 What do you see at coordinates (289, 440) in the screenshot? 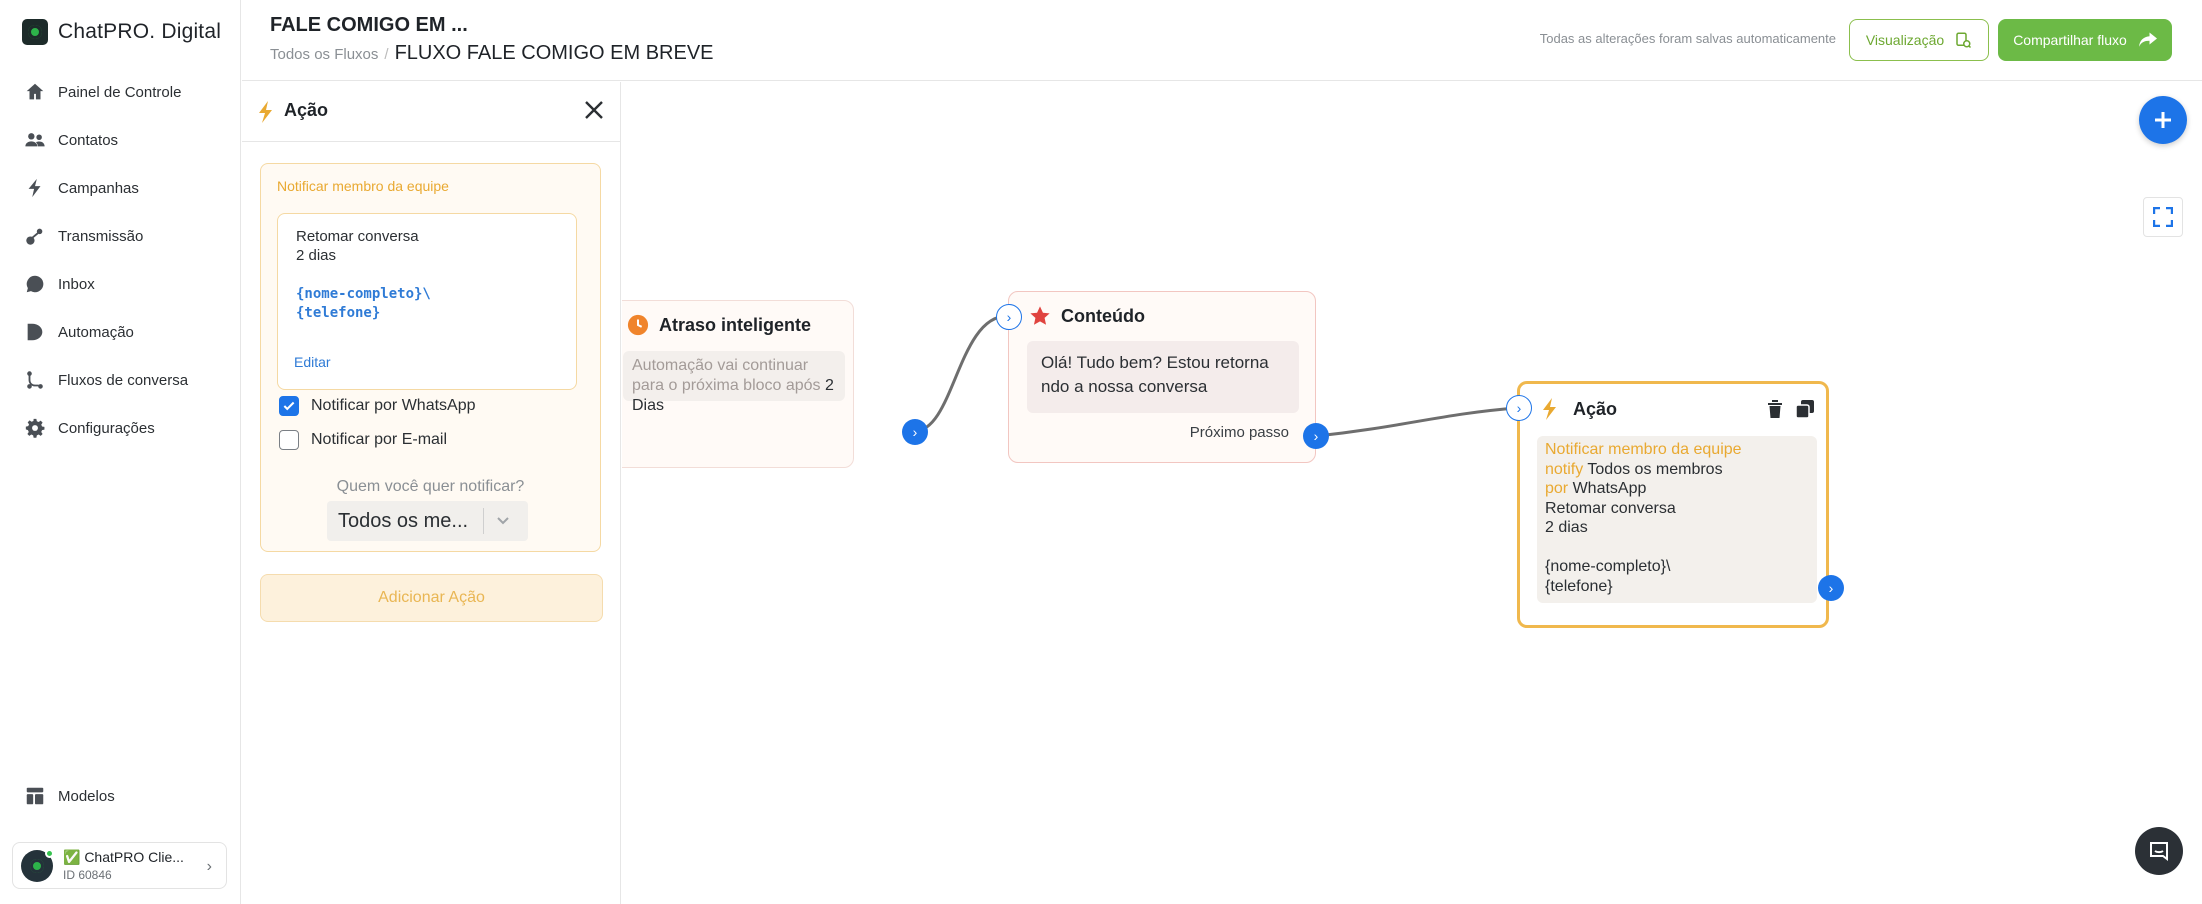
I see `email-checkbox` at bounding box center [289, 440].